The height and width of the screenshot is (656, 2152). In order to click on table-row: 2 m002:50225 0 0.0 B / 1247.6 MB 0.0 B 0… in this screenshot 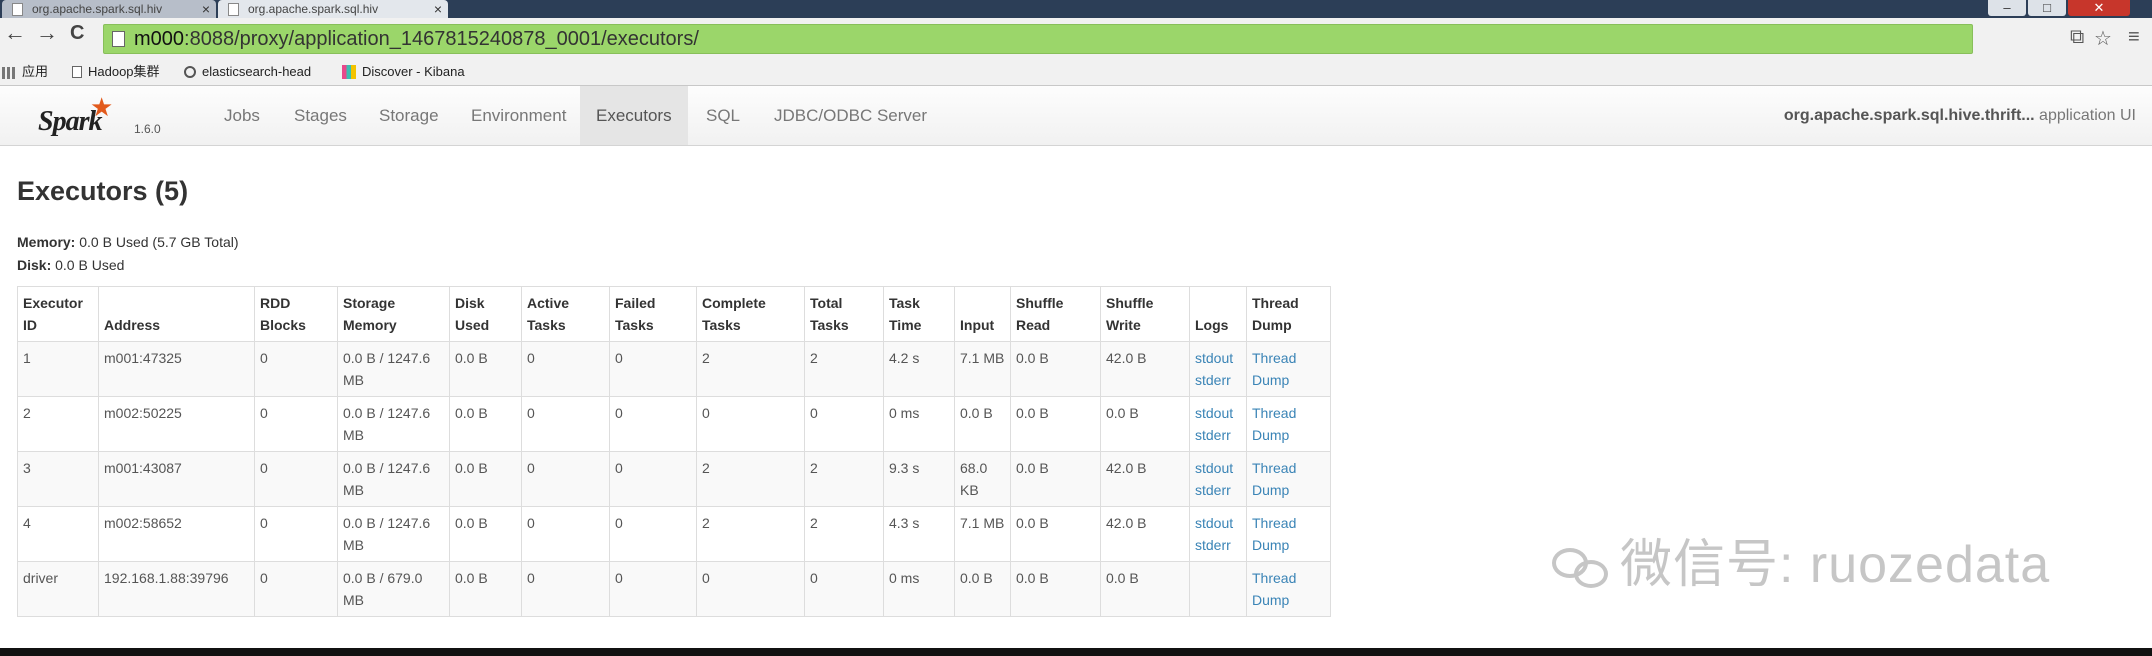, I will do `click(674, 424)`.